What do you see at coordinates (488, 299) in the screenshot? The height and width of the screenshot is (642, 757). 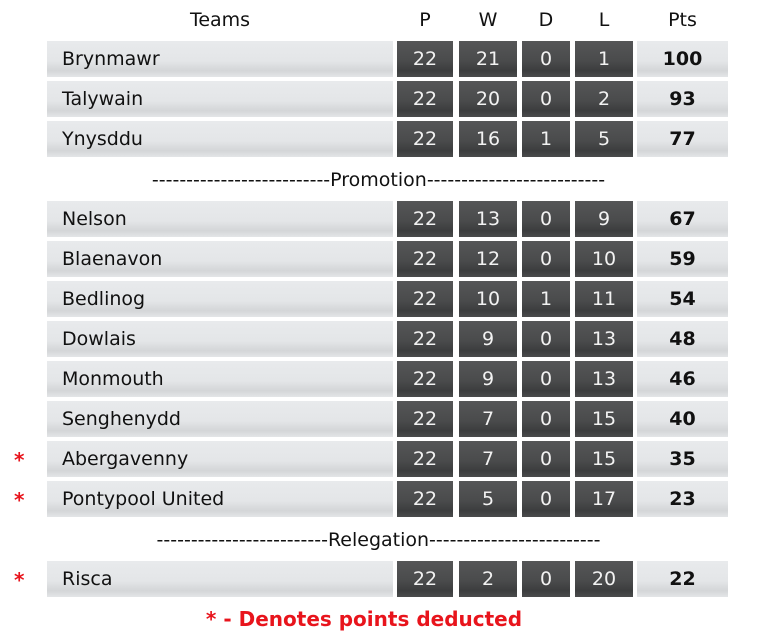 I see `won-cell: 10` at bounding box center [488, 299].